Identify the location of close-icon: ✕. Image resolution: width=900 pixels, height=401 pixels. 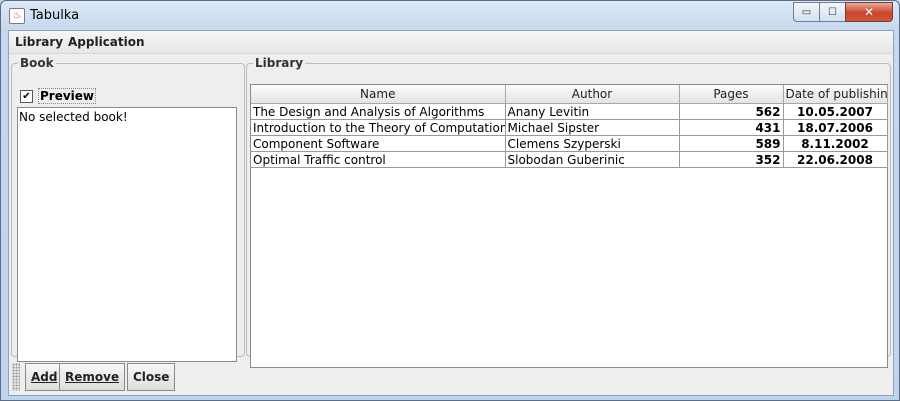
(869, 12).